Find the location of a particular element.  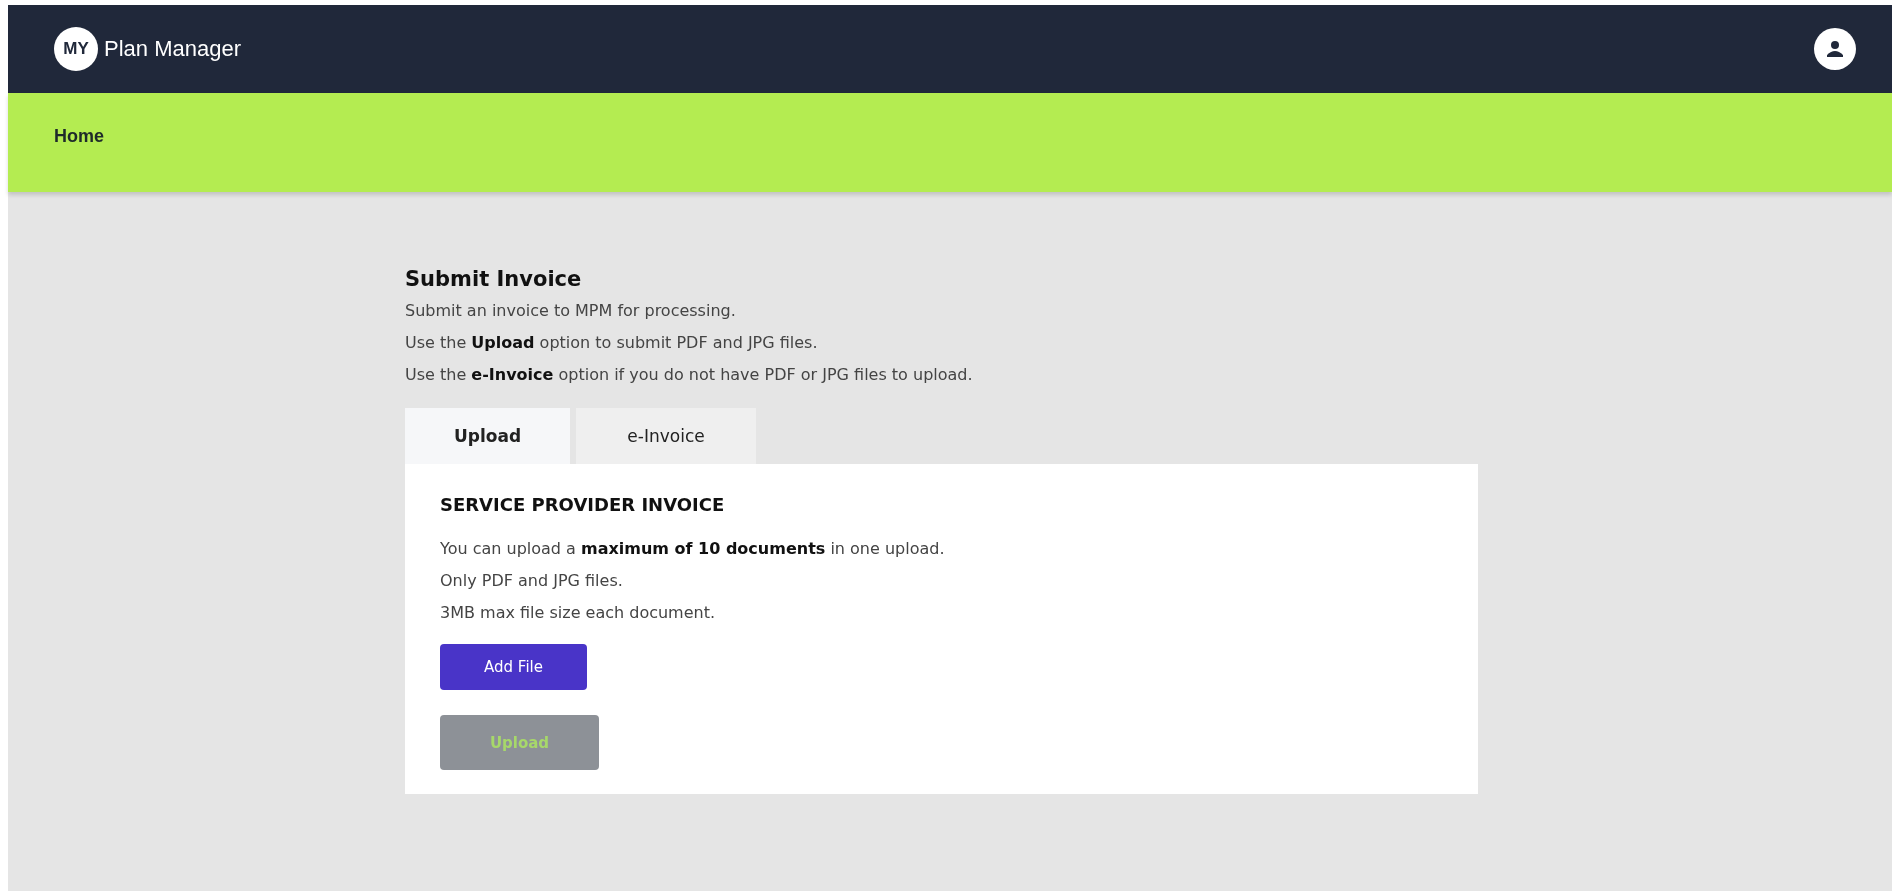

page-title: Submit Invoice is located at coordinates (494, 279).